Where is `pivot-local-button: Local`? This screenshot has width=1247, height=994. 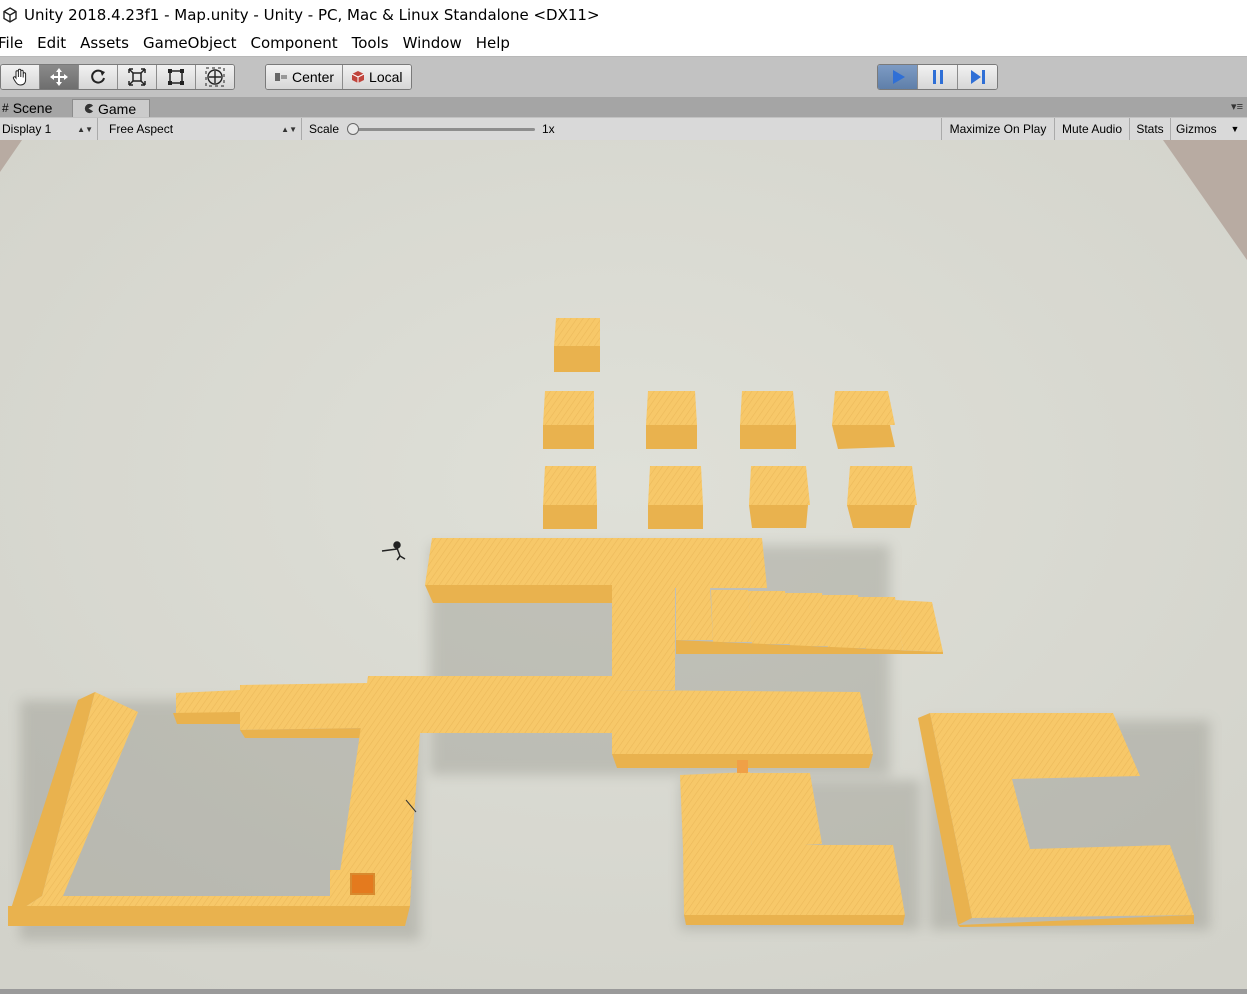
pivot-local-button: Local is located at coordinates (377, 77).